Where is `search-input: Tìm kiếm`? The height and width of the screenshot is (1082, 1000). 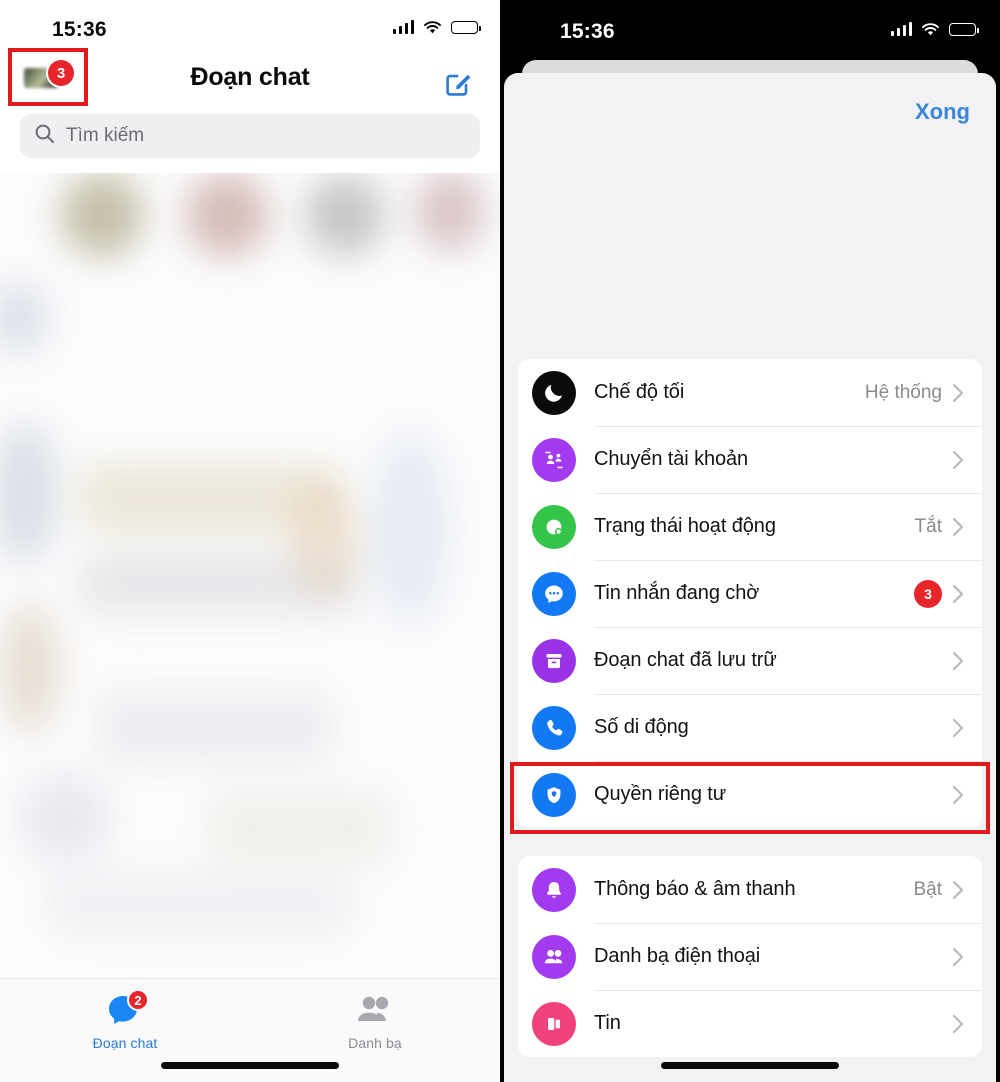
search-input: Tìm kiếm is located at coordinates (250, 136).